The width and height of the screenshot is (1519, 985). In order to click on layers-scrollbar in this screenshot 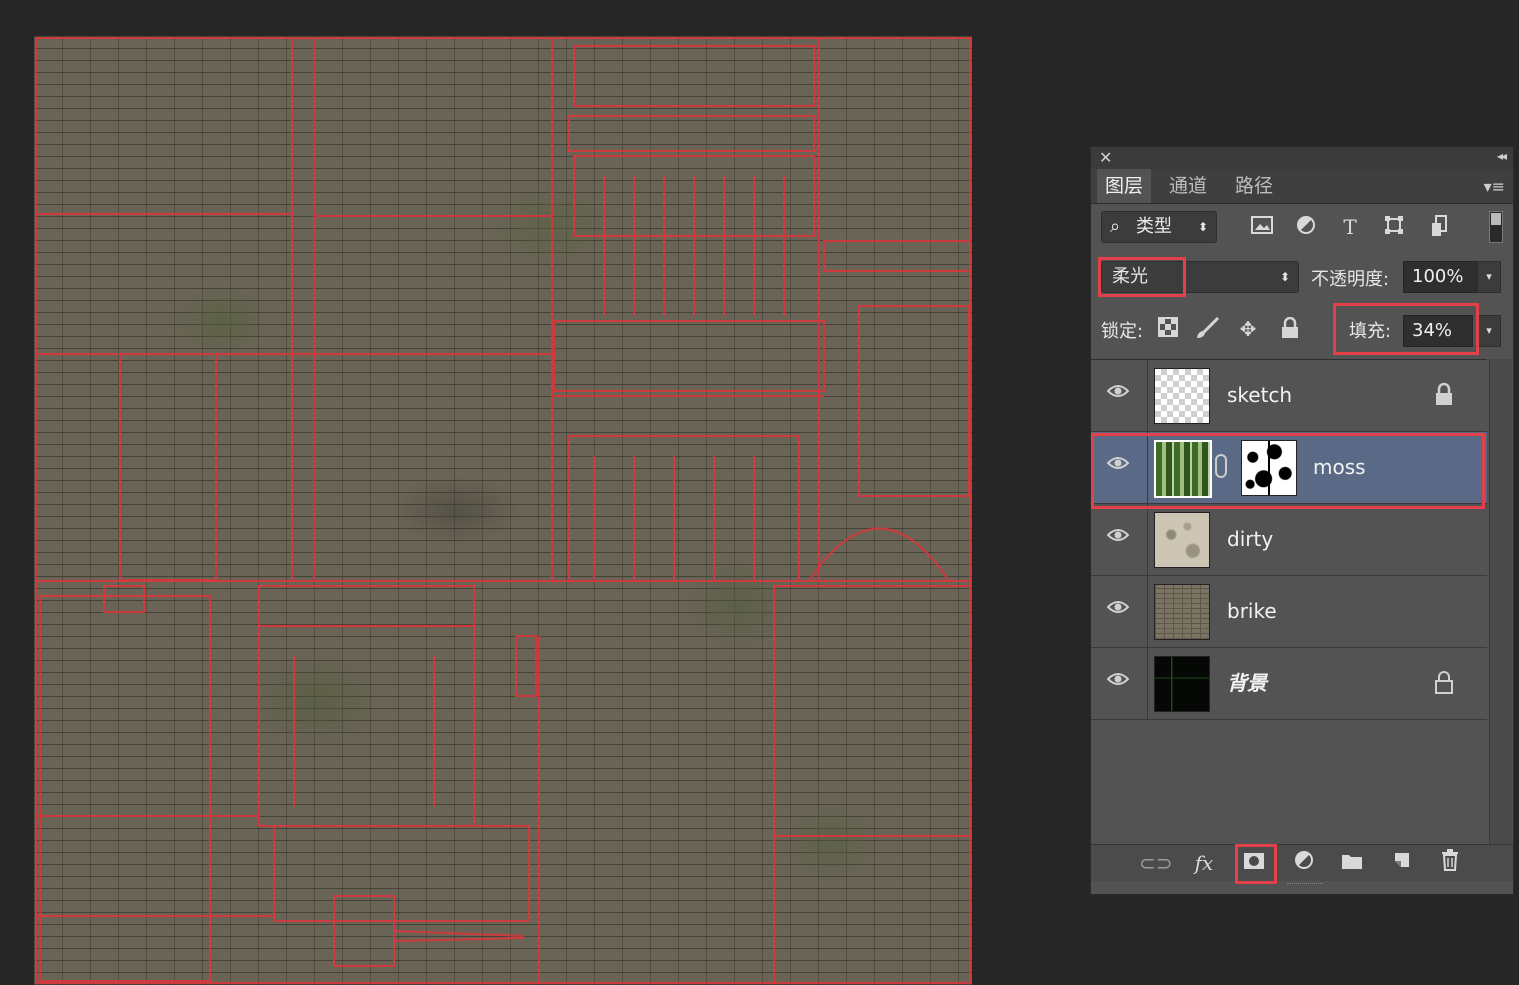, I will do `click(1500, 601)`.